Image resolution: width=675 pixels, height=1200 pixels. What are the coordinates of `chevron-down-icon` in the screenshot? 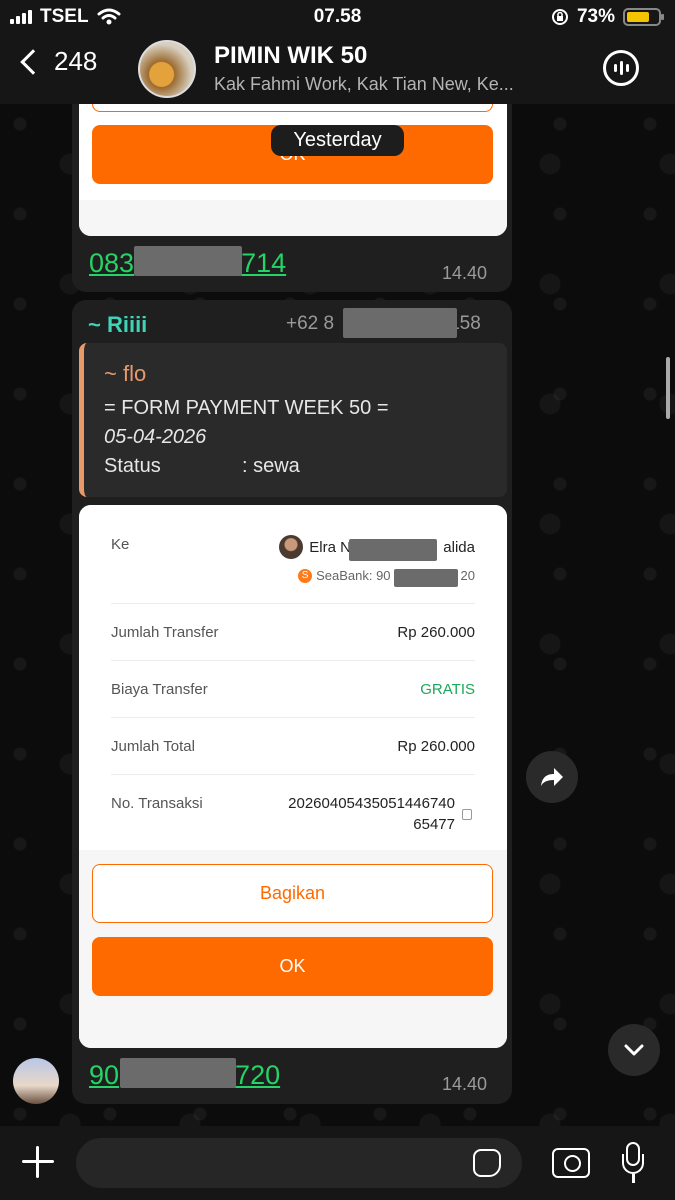 It's located at (634, 1050).